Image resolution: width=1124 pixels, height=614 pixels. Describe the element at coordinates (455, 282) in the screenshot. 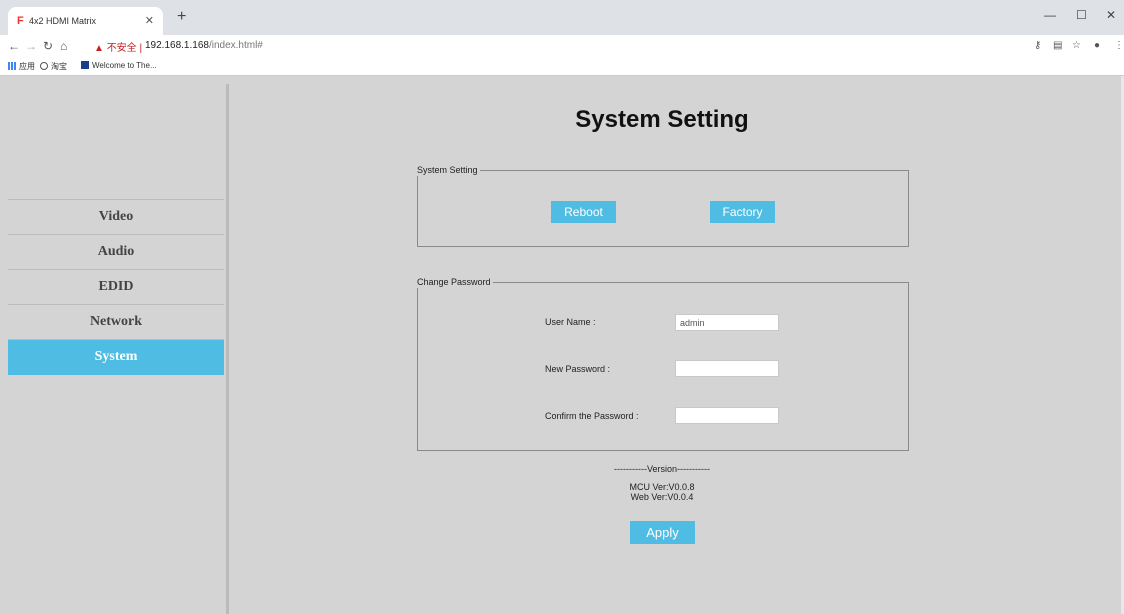

I see `change-password-legend: Change Password` at that location.